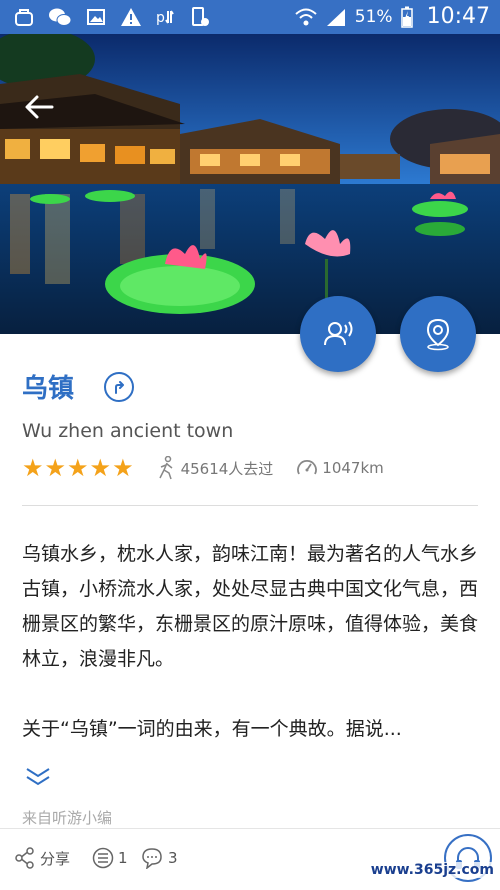 This screenshot has height=890, width=500. I want to click on list-button: 1, so click(110, 858).